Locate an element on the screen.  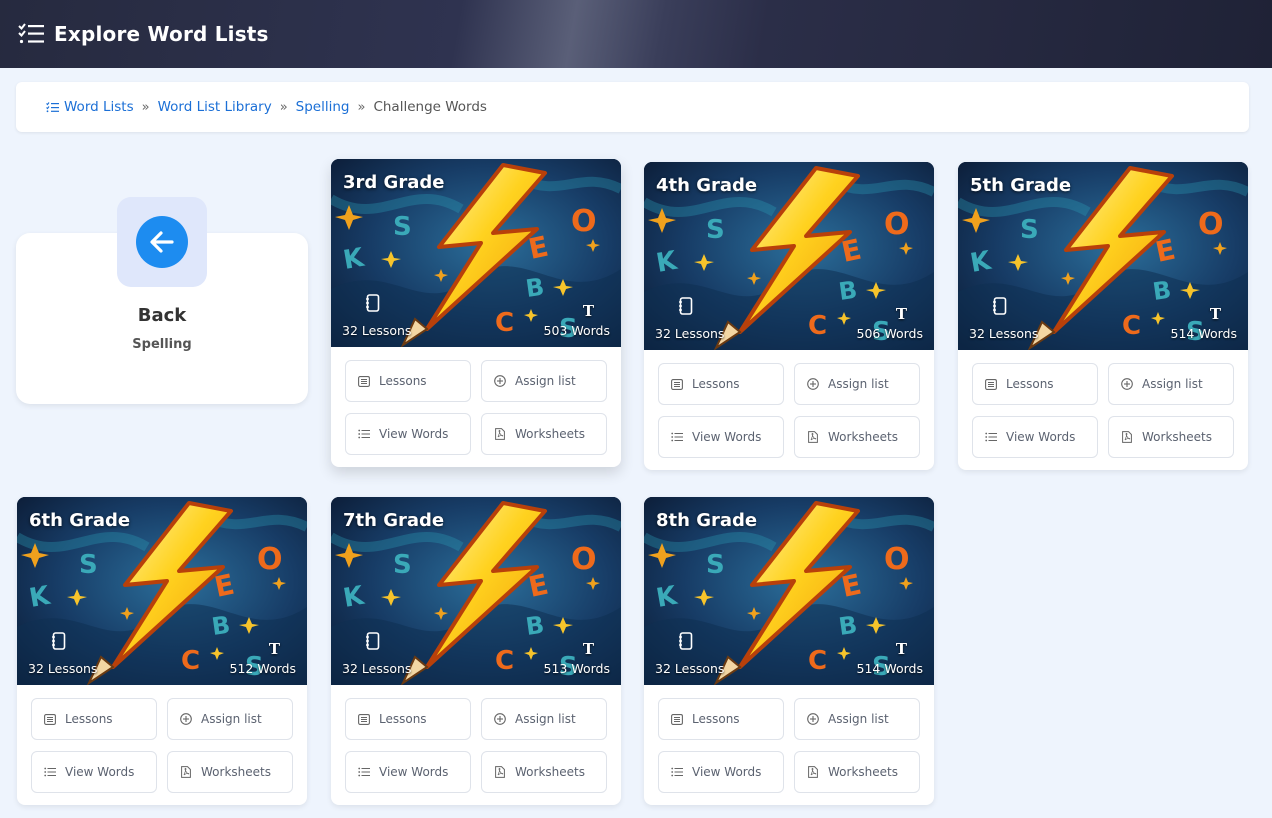
back-card: Back Spelling is located at coordinates (162, 300).